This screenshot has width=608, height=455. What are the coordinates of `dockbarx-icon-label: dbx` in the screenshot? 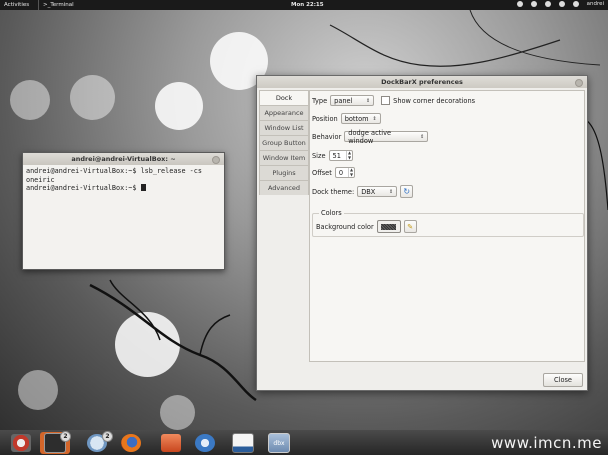 It's located at (279, 443).